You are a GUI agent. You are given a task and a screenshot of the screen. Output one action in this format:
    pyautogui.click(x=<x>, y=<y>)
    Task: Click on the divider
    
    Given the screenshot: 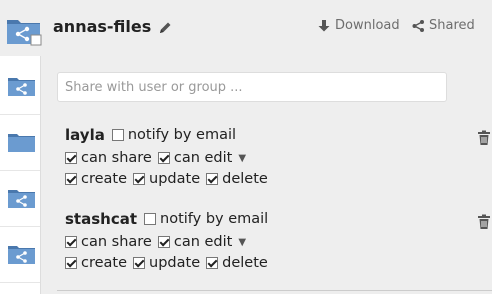 What is the action you would take?
    pyautogui.click(x=274, y=290)
    